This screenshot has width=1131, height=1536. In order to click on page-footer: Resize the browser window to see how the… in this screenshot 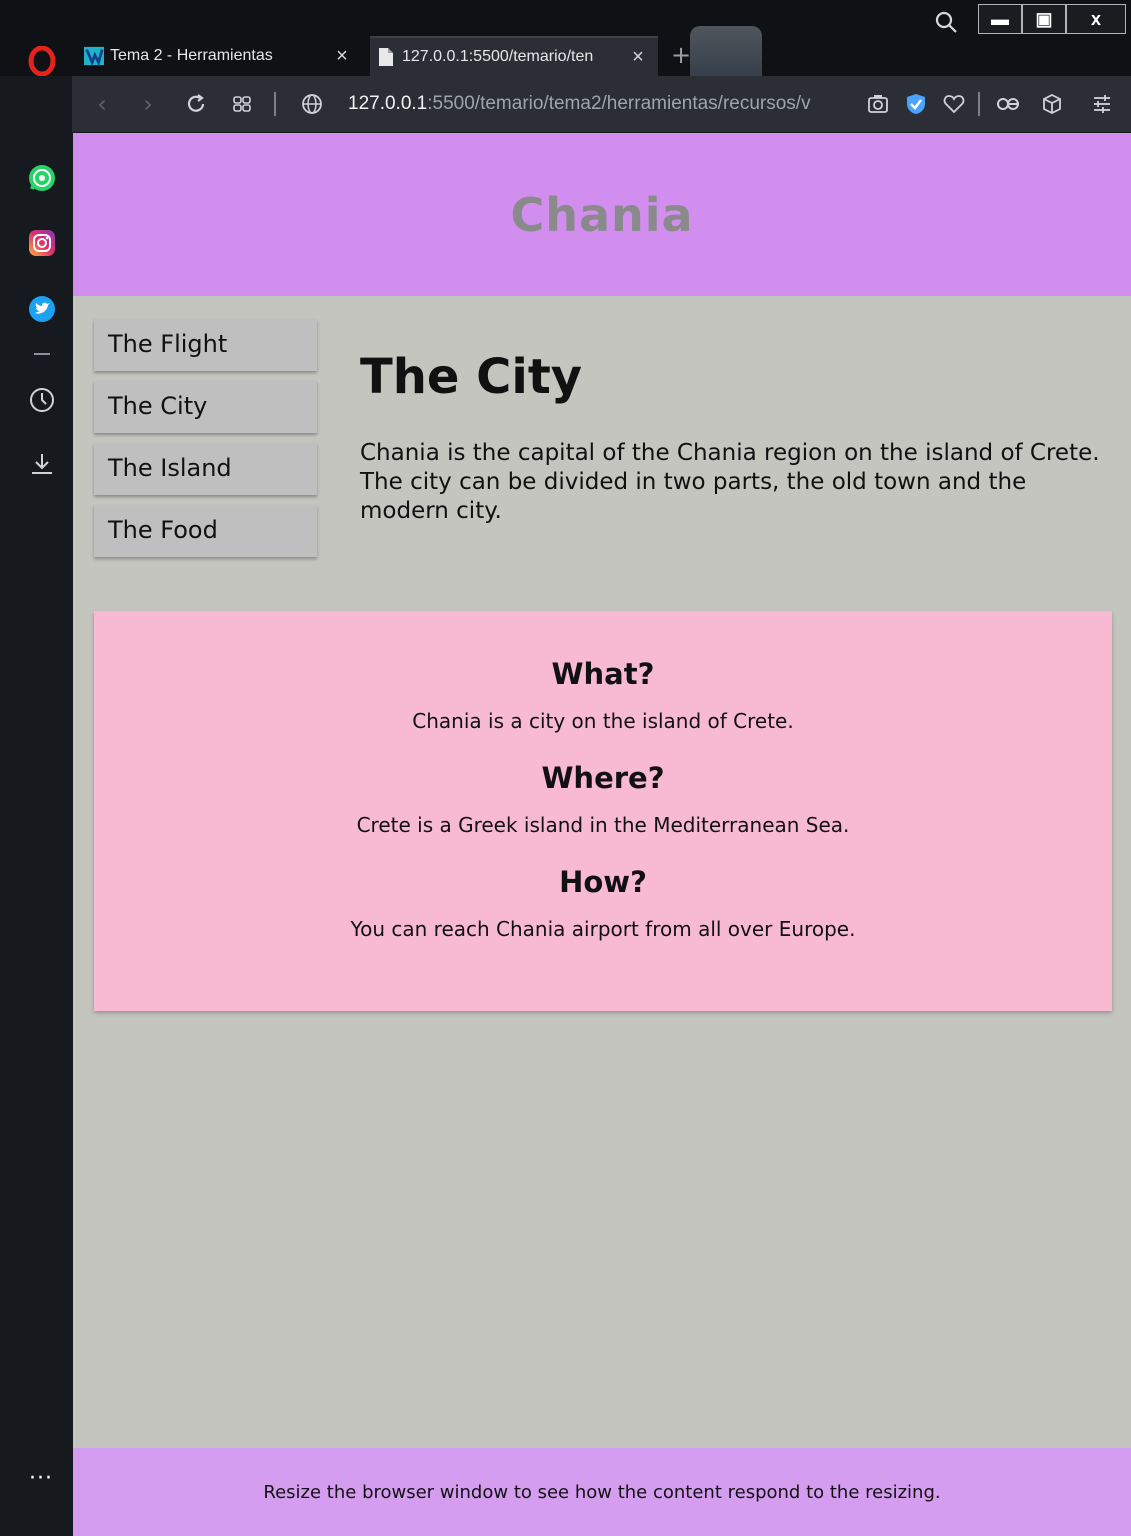, I will do `click(602, 1492)`.